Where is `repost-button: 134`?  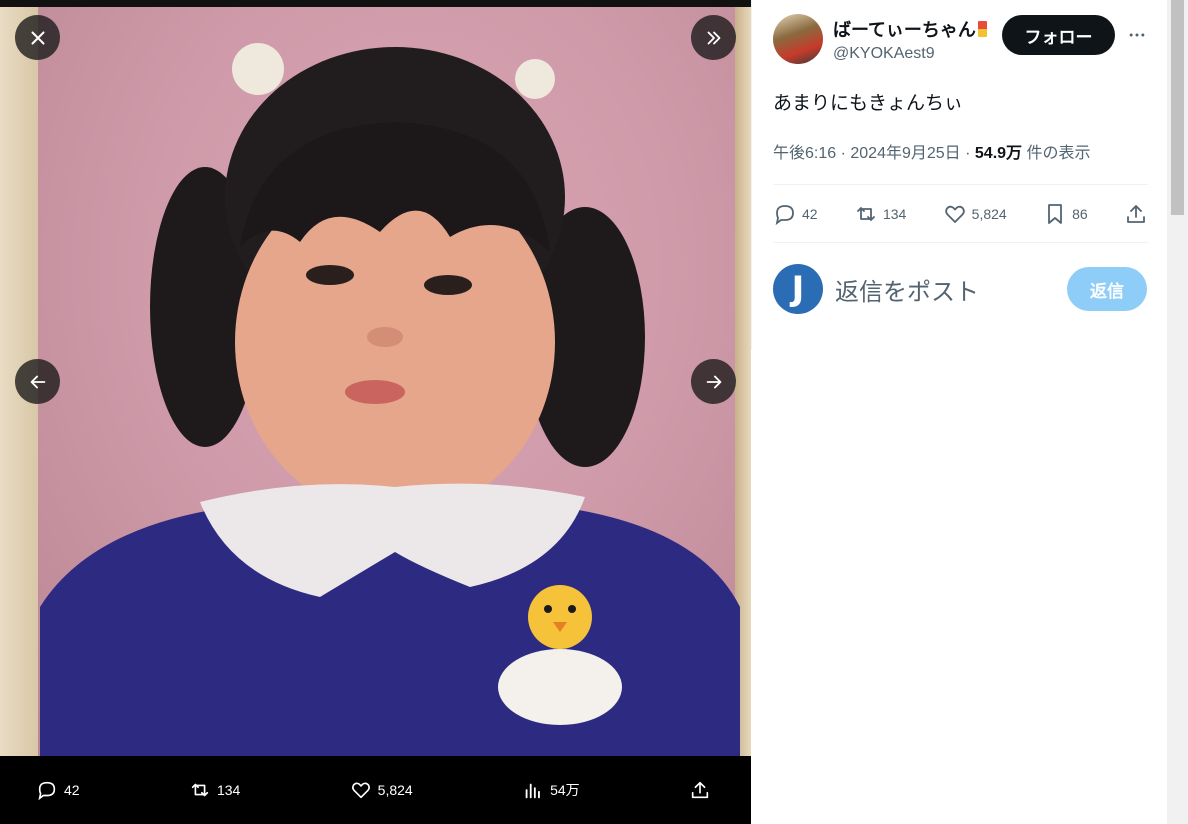
repost-button: 134 is located at coordinates (880, 214).